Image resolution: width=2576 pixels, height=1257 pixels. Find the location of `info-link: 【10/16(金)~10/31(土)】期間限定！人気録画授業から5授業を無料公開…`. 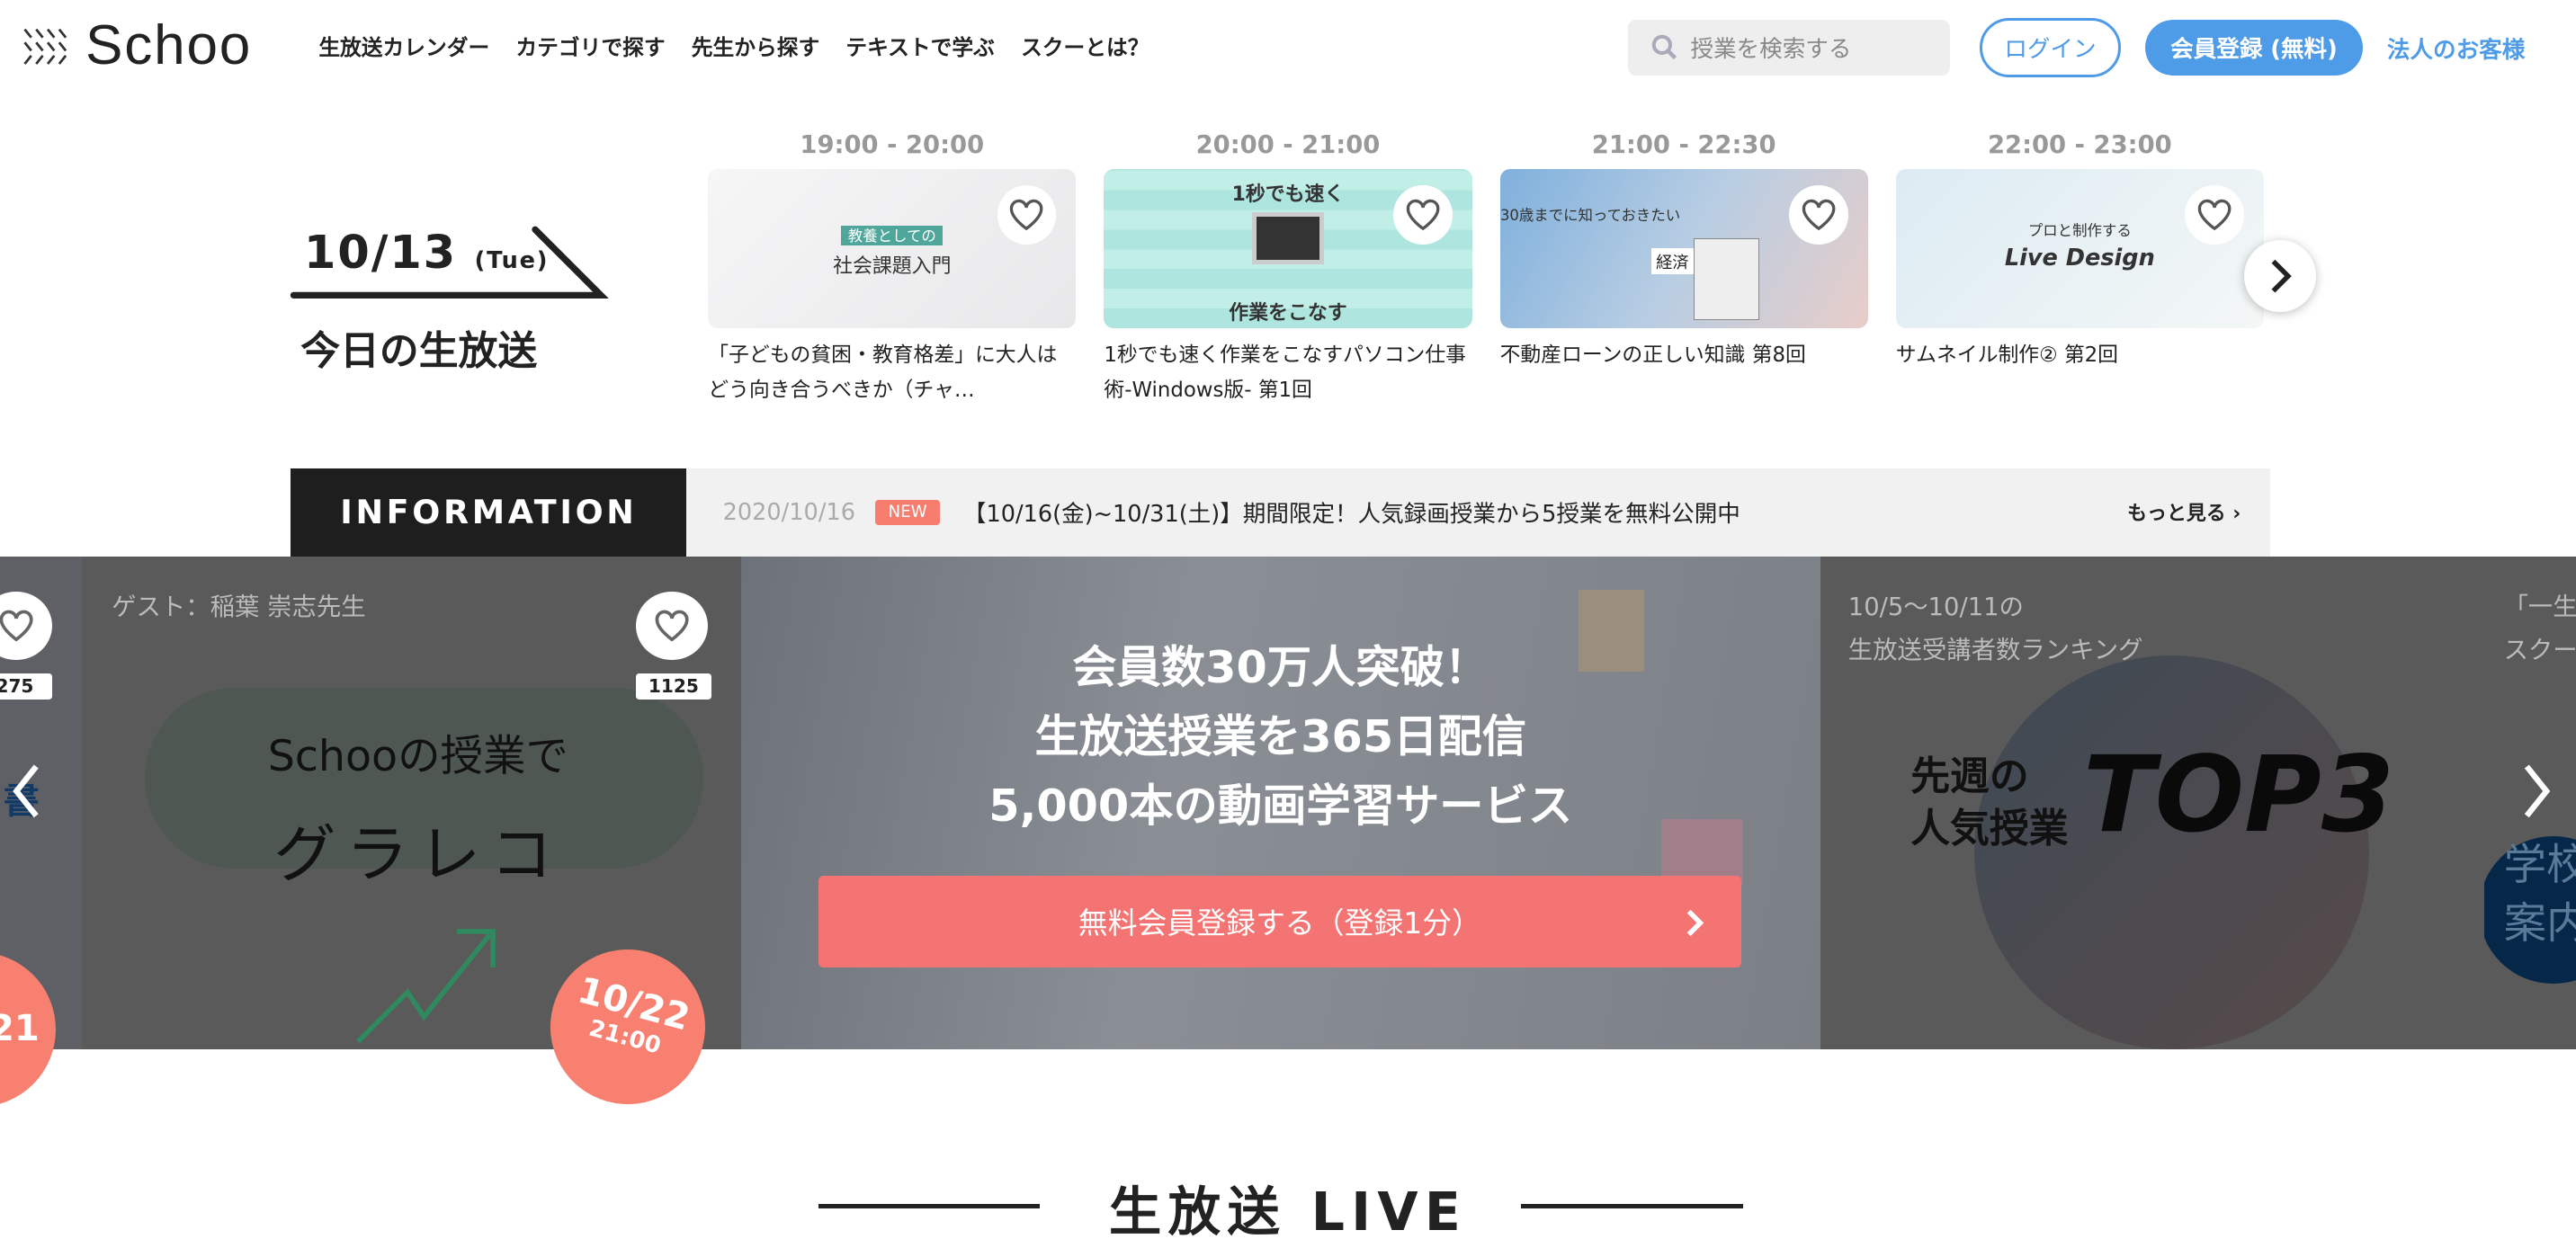

info-link: 【10/16(金)~10/31(土)】期間限定！人気録画授業から5授業を無料公開… is located at coordinates (1351, 512).